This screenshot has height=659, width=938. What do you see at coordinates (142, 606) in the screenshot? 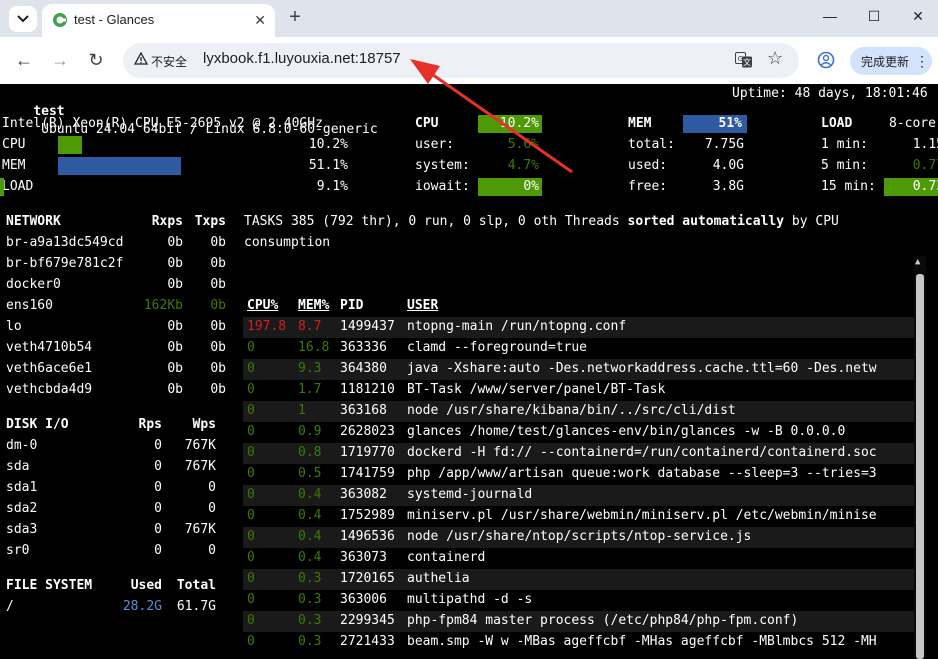
I see `filesystem-used: 28.2G` at bounding box center [142, 606].